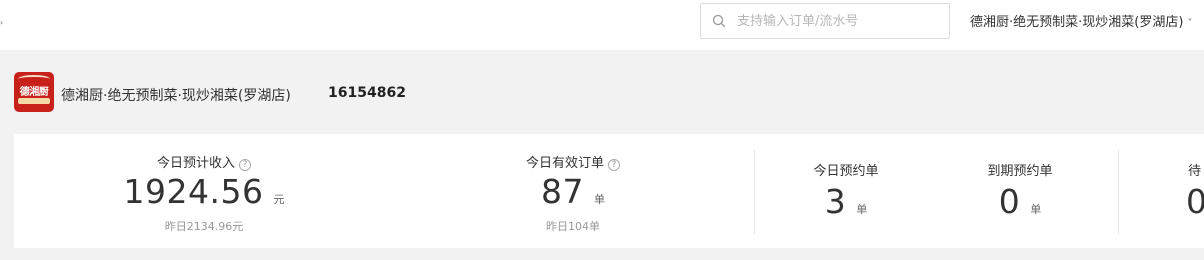 The width and height of the screenshot is (1204, 260). I want to click on stat-due-reservations-unit: 单, so click(1036, 209).